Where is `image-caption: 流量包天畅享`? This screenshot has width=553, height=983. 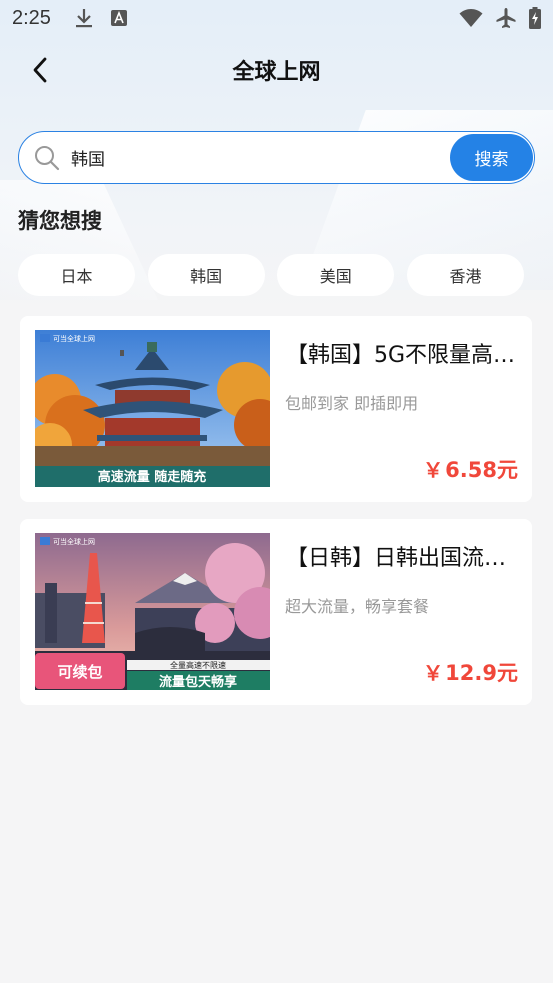
image-caption: 流量包天畅享 is located at coordinates (198, 682).